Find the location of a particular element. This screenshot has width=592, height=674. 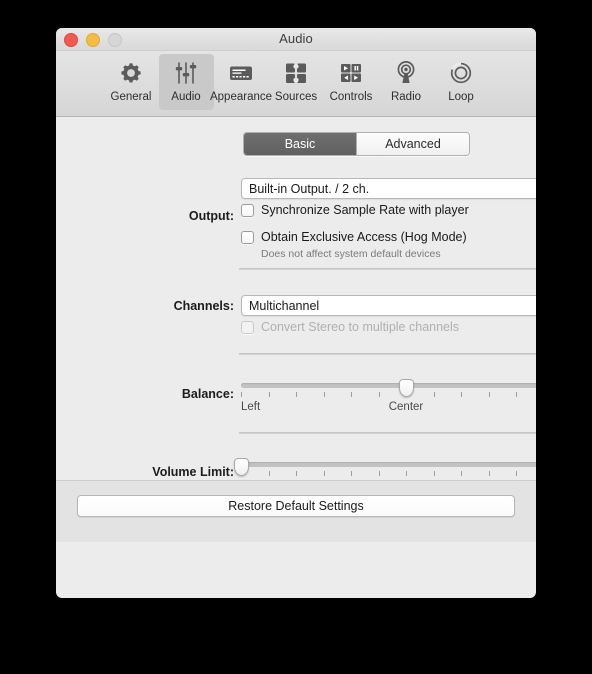

balance-slider-legend: Left Center Right is located at coordinates (388, 409).